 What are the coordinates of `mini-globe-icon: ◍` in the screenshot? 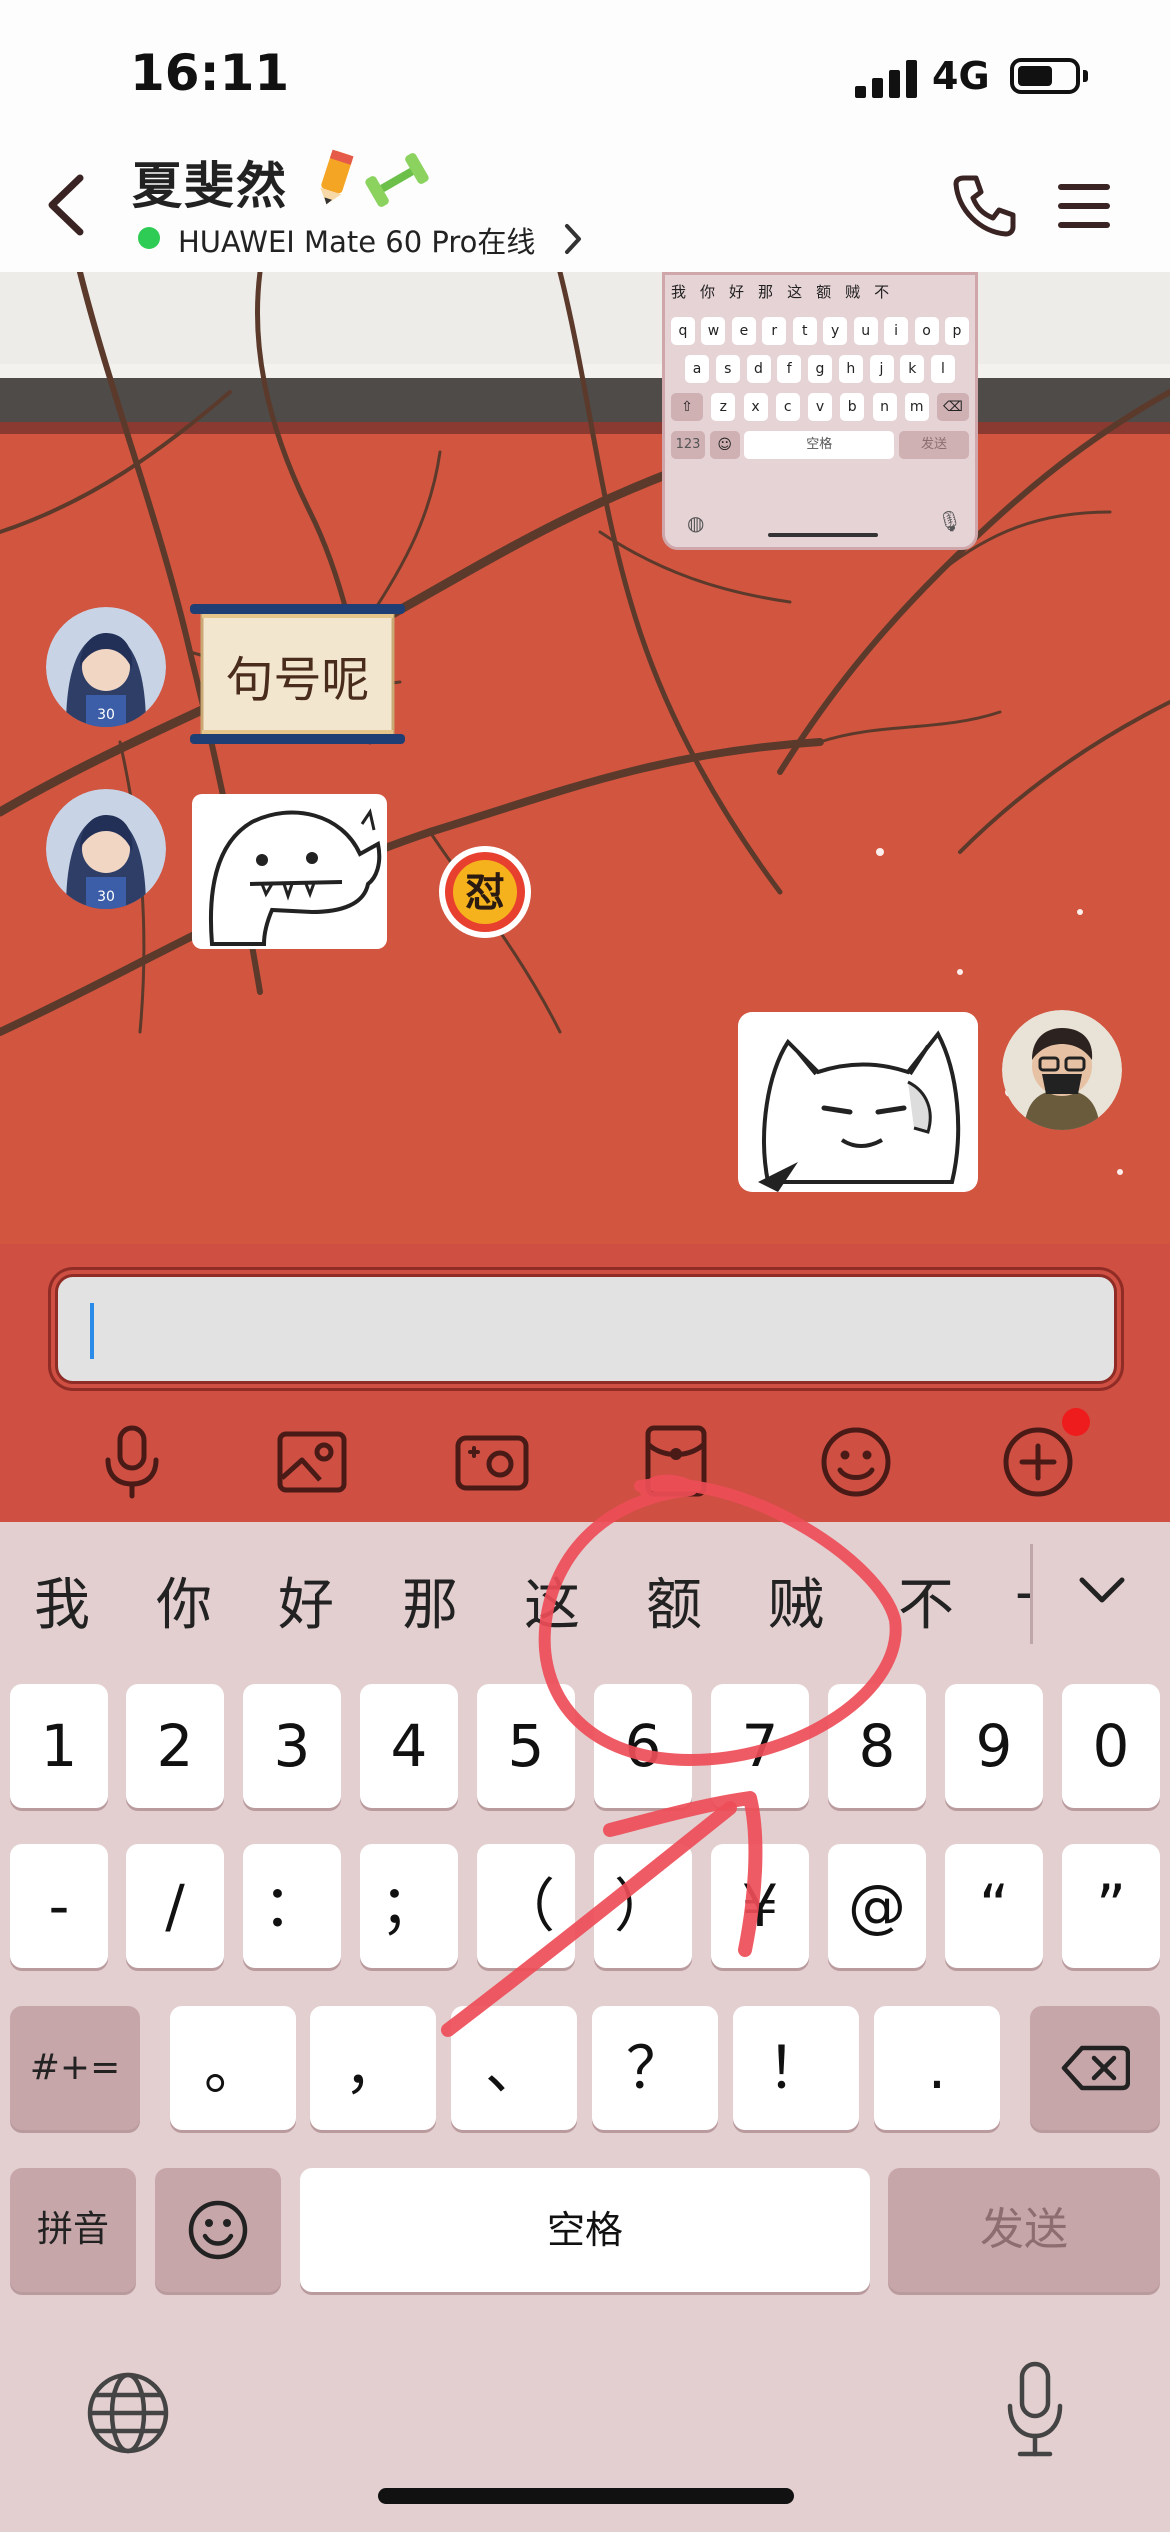 It's located at (696, 523).